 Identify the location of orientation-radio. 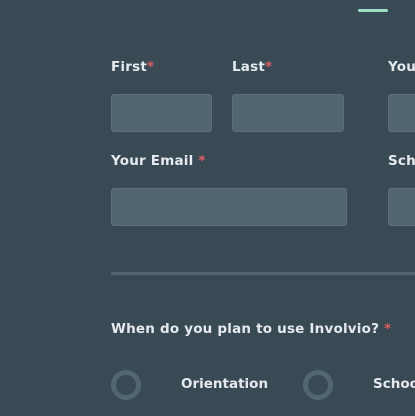
(126, 385).